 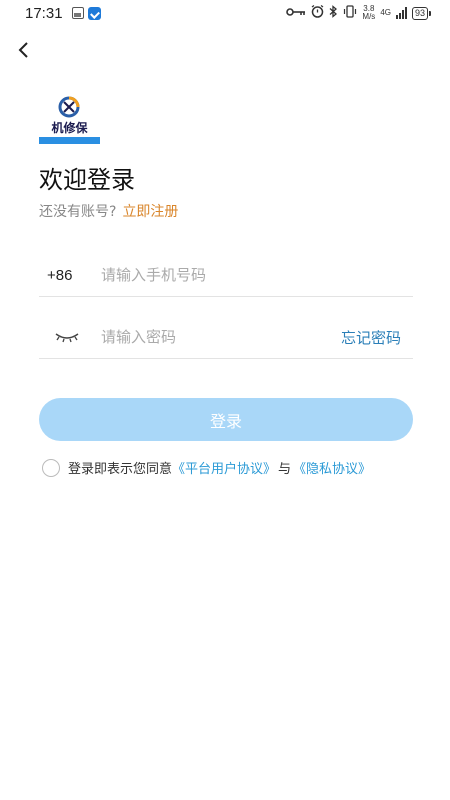 I want to click on login-button: 登录, so click(x=226, y=419).